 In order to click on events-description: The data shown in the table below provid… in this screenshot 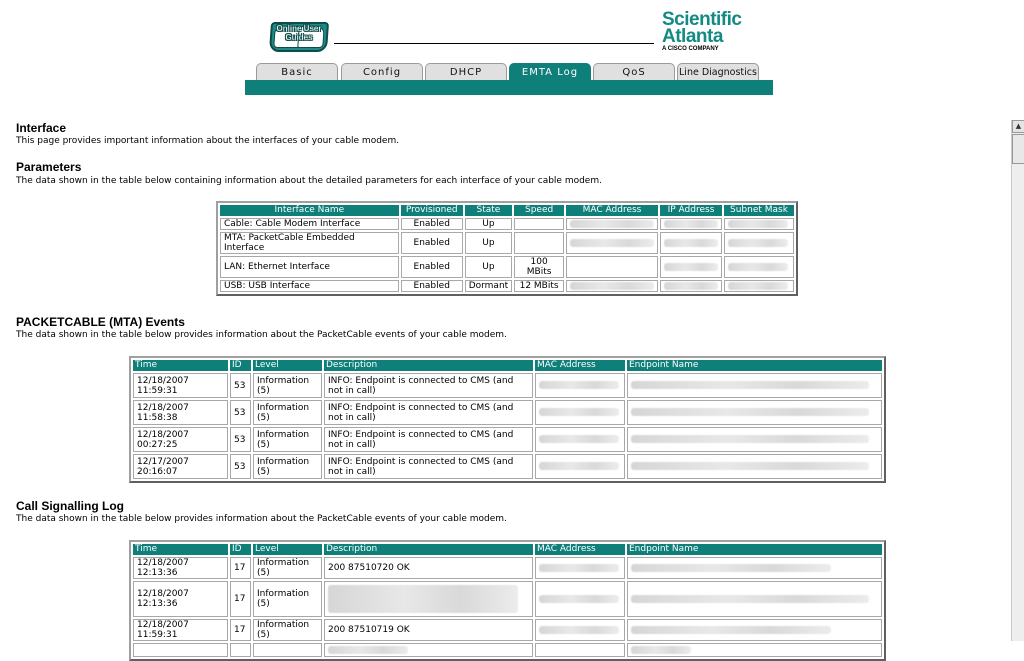, I will do `click(261, 335)`.